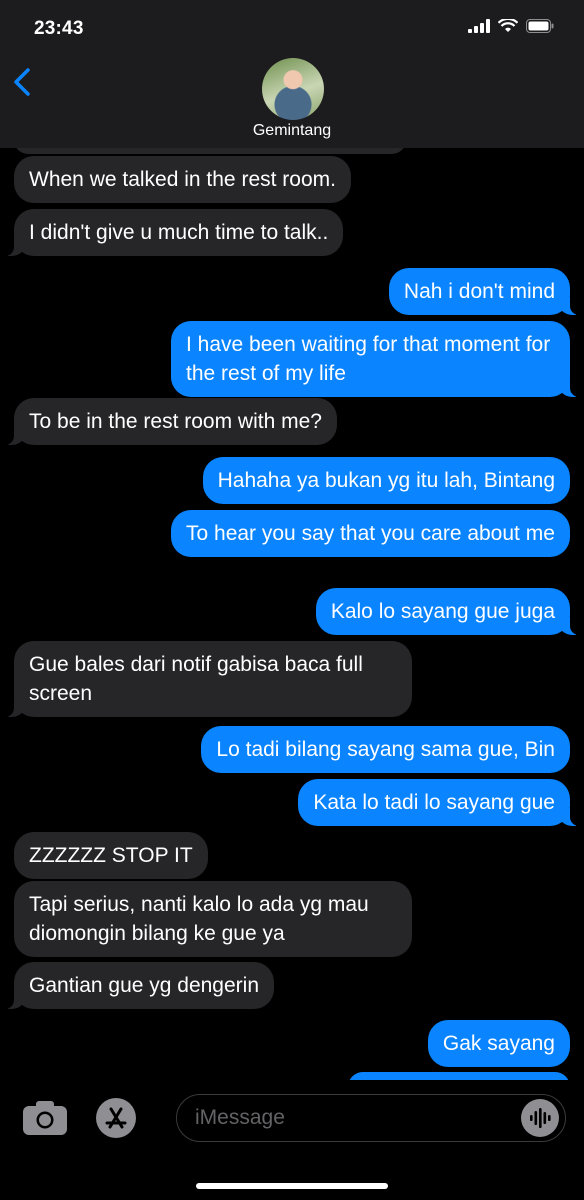 The width and height of the screenshot is (584, 1200). What do you see at coordinates (508, 25) in the screenshot?
I see `wifi-icon` at bounding box center [508, 25].